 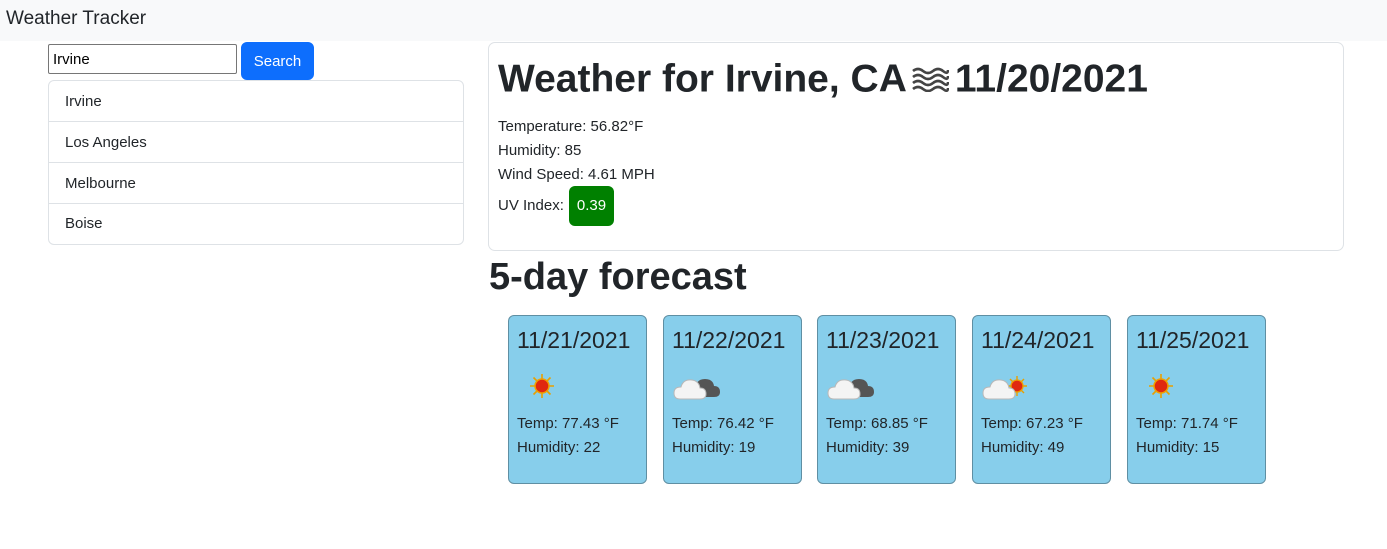 I want to click on forecast-card: 11/23/2021 Temp: 68.85 °F Humidity: 39, so click(x=886, y=399).